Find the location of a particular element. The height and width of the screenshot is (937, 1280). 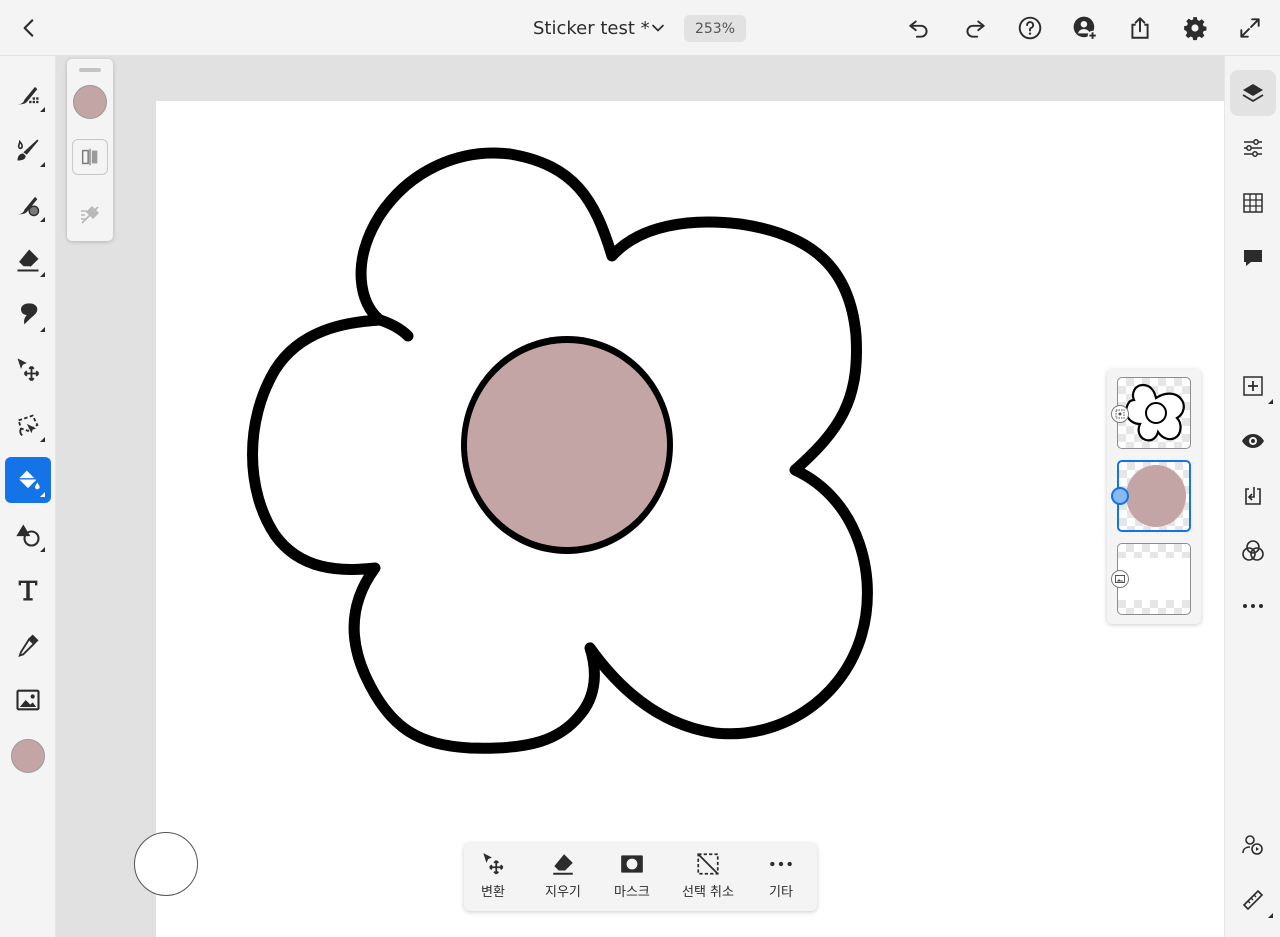

back-icon is located at coordinates (28, 28).